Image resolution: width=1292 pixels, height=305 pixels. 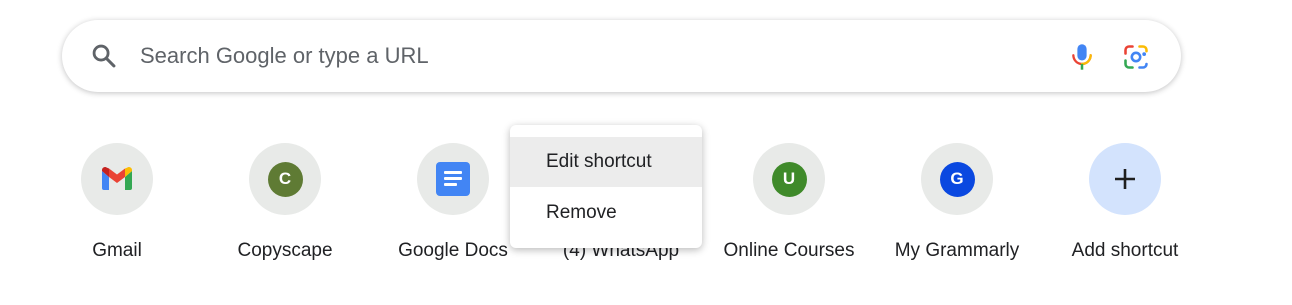 I want to click on shortcut-label: Online Courses, so click(x=789, y=250).